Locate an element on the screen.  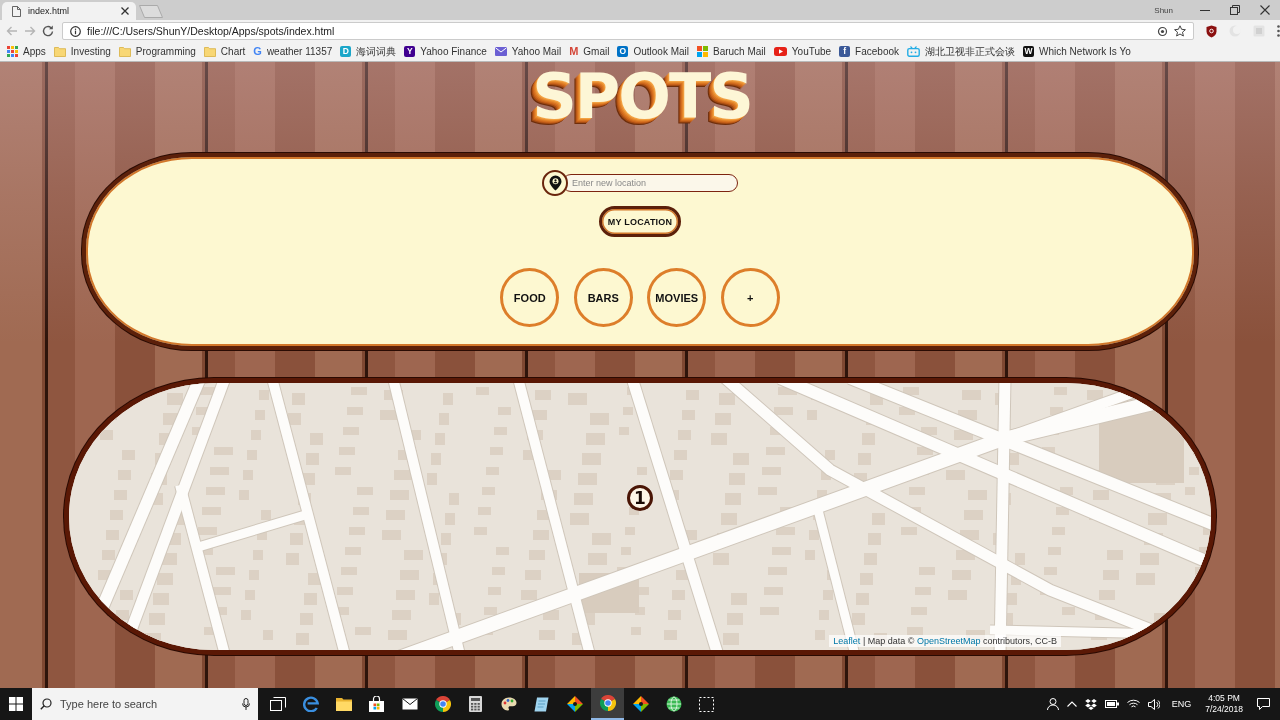
bookmark: G weather 11357 is located at coordinates (293, 51).